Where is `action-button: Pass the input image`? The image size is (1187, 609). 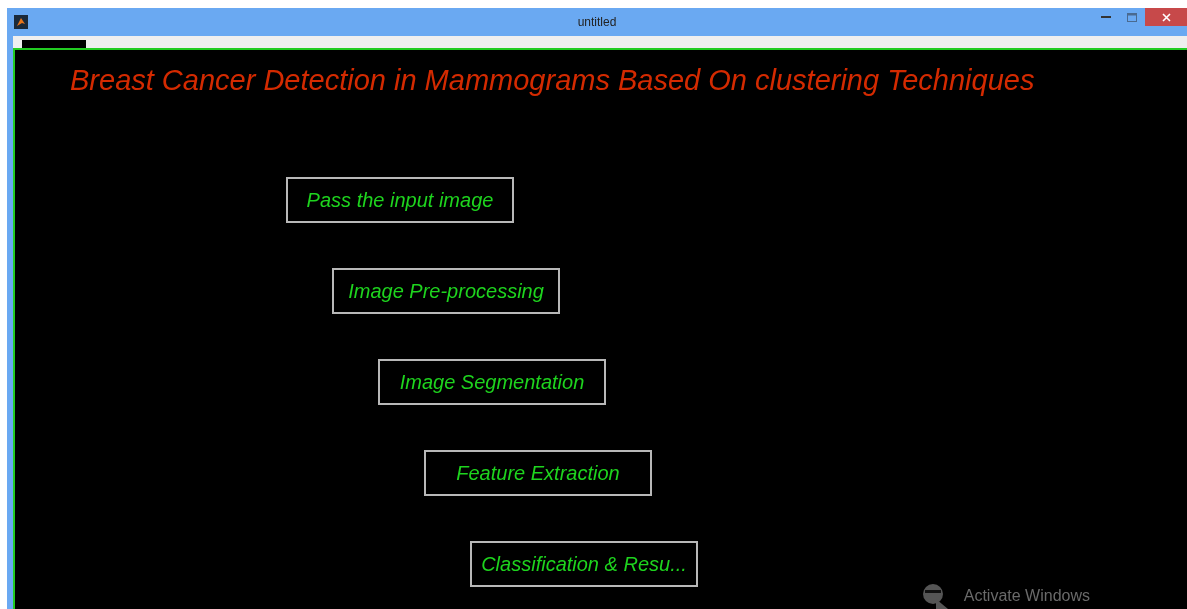 action-button: Pass the input image is located at coordinates (400, 200).